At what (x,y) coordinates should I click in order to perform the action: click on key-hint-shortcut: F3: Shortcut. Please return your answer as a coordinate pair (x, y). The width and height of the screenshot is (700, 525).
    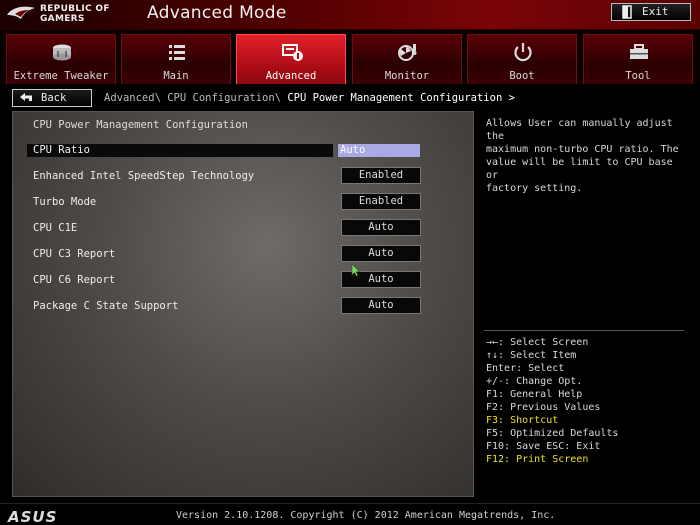
    Looking at the image, I should click on (552, 420).